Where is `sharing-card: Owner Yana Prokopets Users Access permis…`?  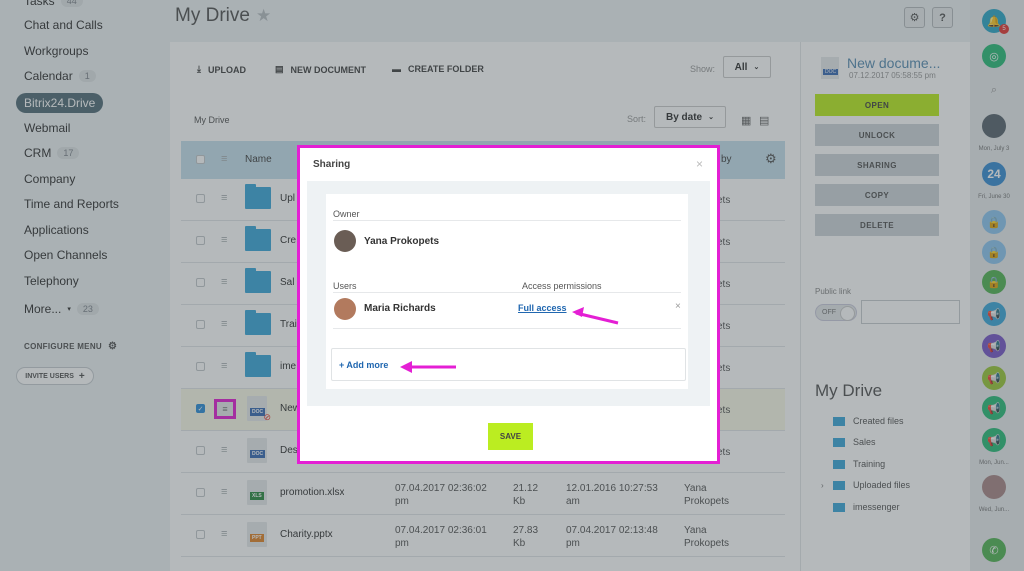 sharing-card: Owner Yana Prokopets Users Access permis… is located at coordinates (507, 291).